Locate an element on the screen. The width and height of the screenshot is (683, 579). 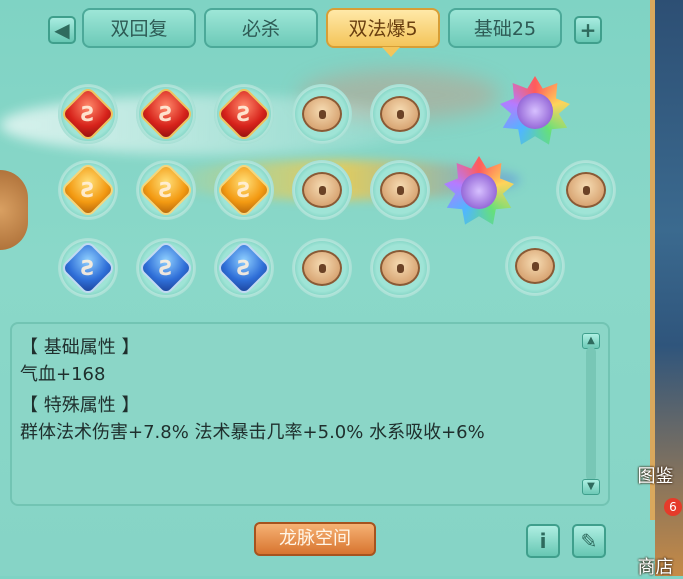
tab-double-recover: 双回复 is located at coordinates (139, 28).